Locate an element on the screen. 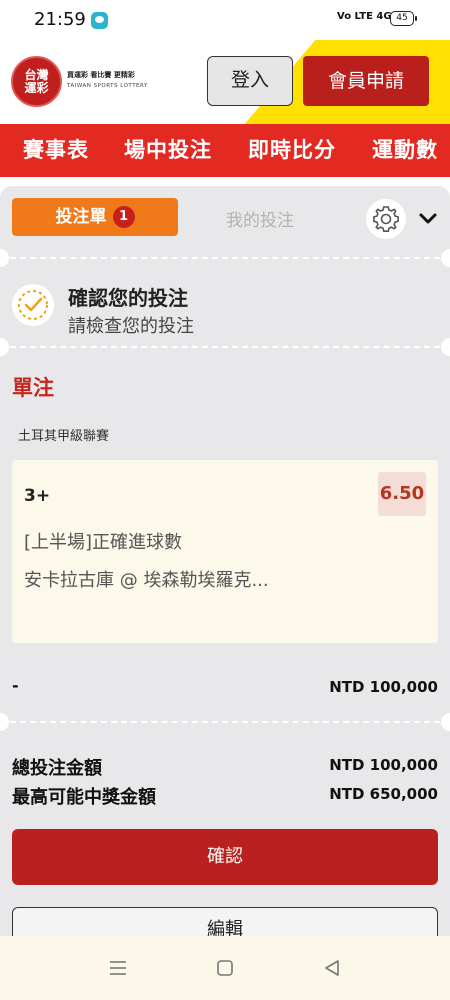  battery-icon: 45 is located at coordinates (403, 18).